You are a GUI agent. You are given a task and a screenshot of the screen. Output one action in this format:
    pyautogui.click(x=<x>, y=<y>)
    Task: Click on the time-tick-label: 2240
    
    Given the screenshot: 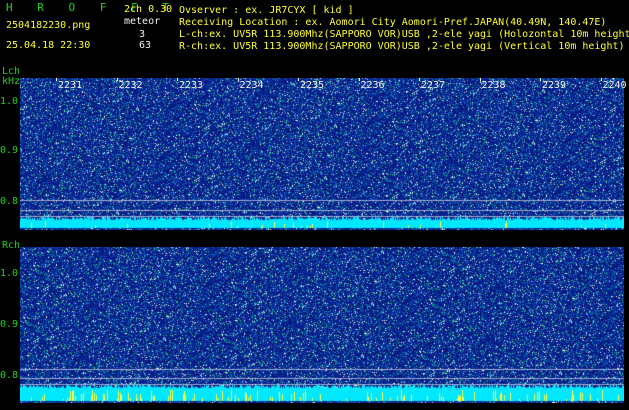 What is the action you would take?
    pyautogui.click(x=614, y=85)
    